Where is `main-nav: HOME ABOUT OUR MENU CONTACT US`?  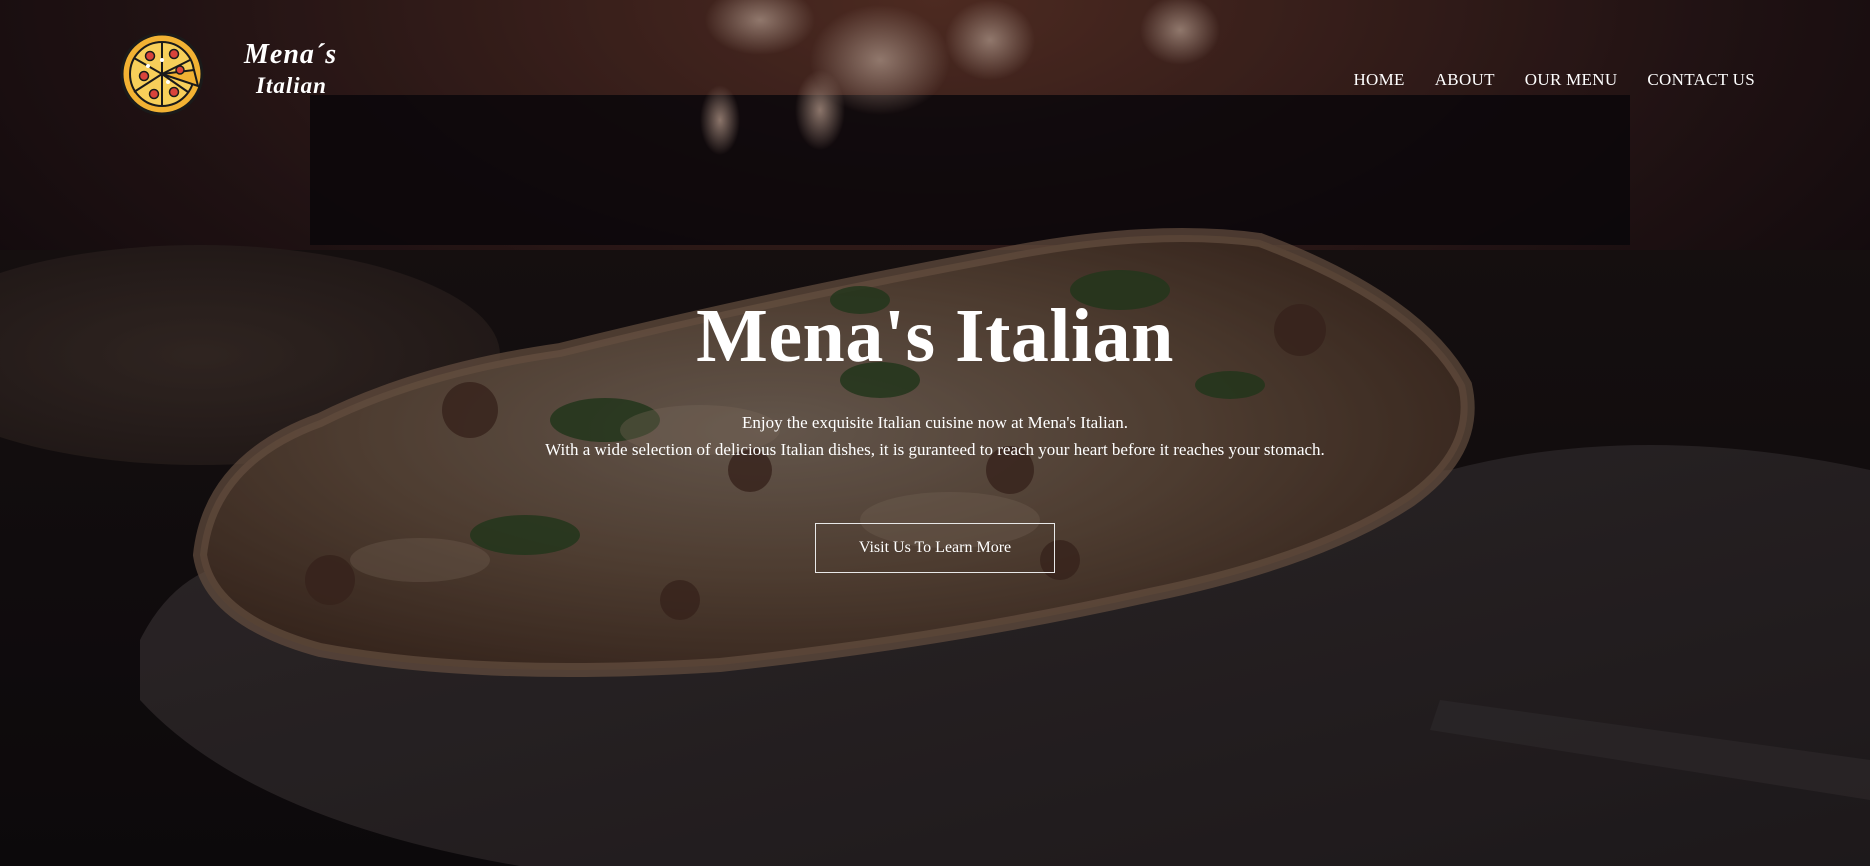
main-nav: HOME ABOUT OUR MENU CONTACT US is located at coordinates (1554, 80).